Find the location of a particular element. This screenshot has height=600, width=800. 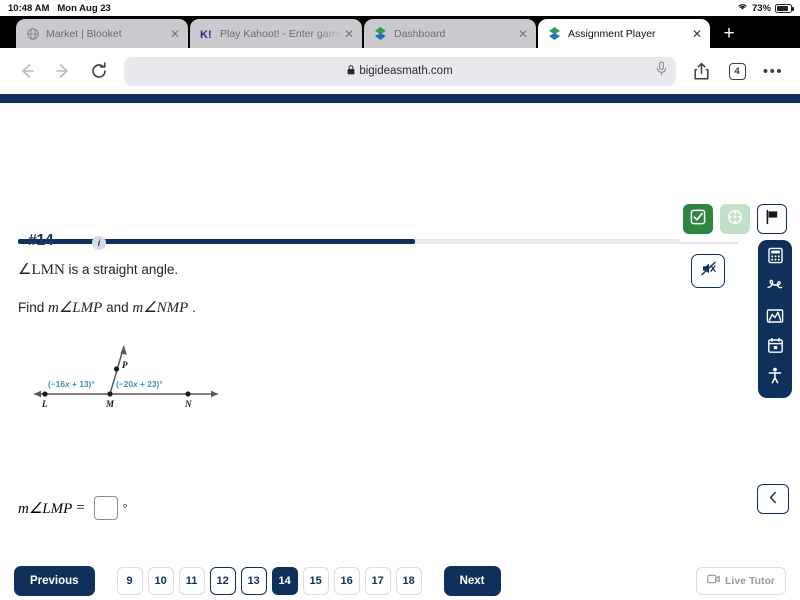

page-button-12: 12 is located at coordinates (222, 580).